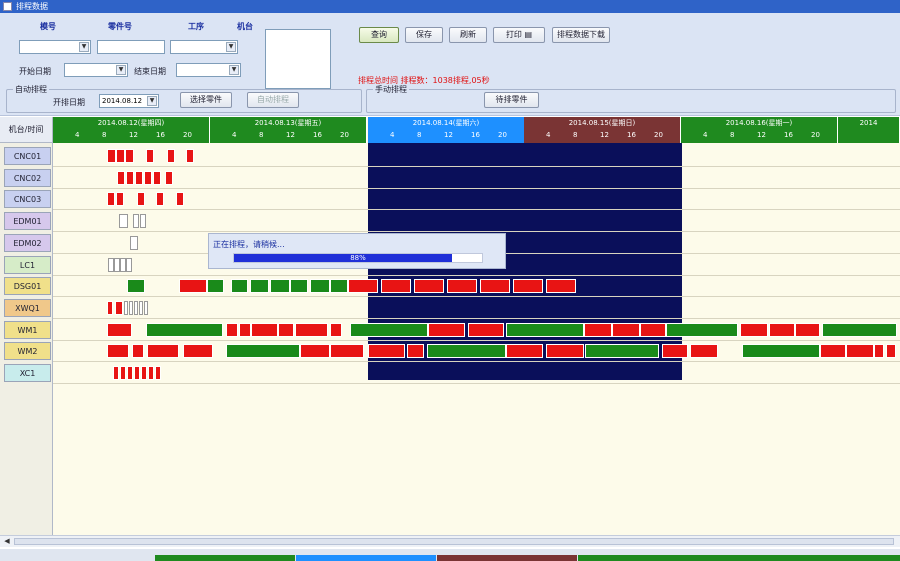  What do you see at coordinates (131, 47) in the screenshot?
I see `part-input` at bounding box center [131, 47].